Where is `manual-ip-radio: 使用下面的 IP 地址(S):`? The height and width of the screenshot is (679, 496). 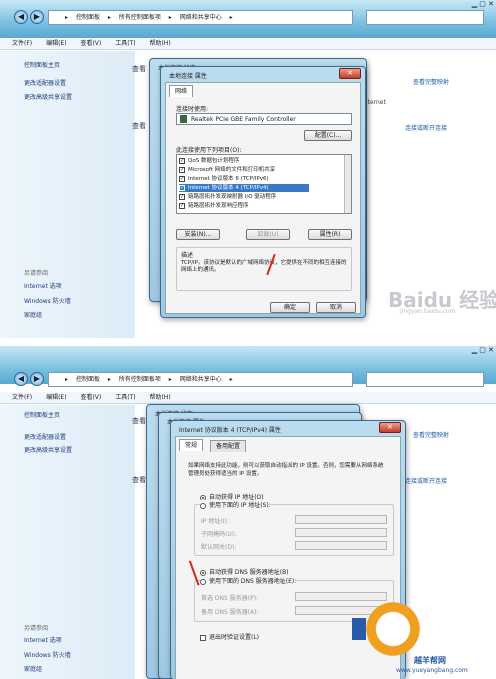
manual-ip-radio: 使用下面的 IP 地址(S): is located at coordinates (235, 504).